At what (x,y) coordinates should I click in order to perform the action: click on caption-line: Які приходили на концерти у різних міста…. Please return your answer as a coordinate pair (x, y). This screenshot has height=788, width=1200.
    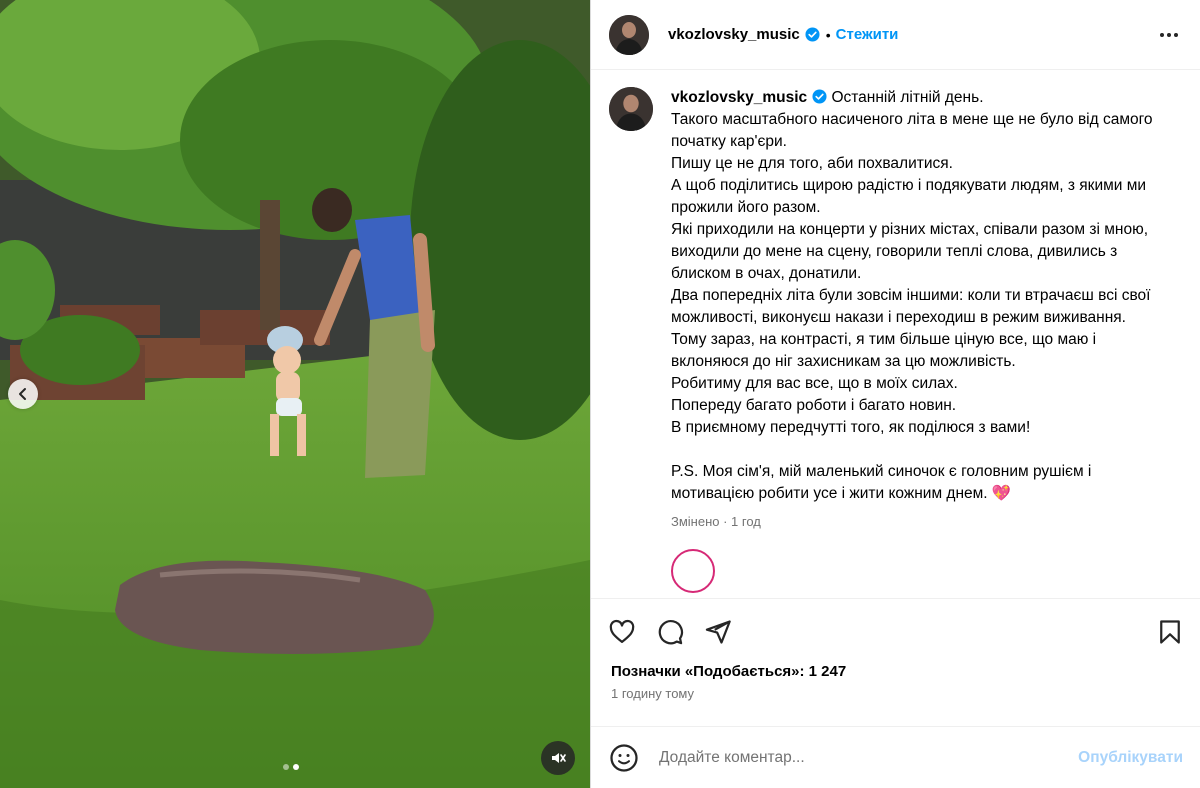
    Looking at the image, I should click on (912, 251).